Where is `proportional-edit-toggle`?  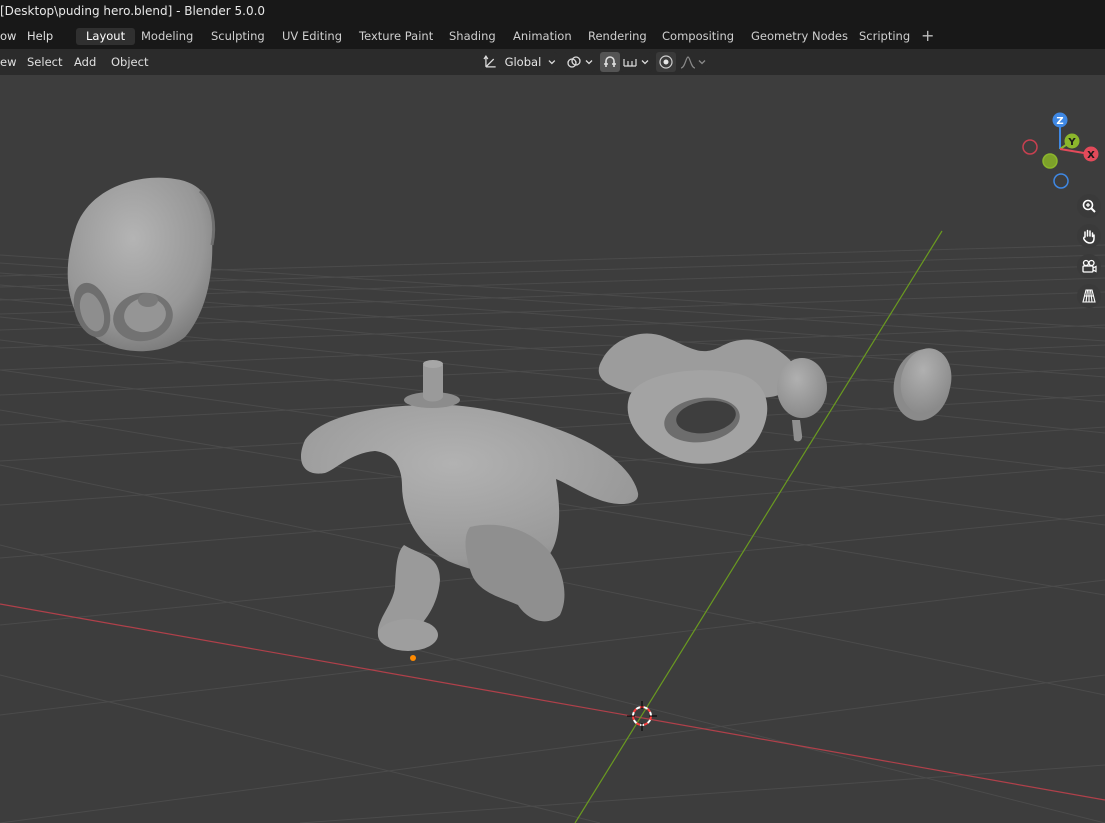 proportional-edit-toggle is located at coordinates (666, 62).